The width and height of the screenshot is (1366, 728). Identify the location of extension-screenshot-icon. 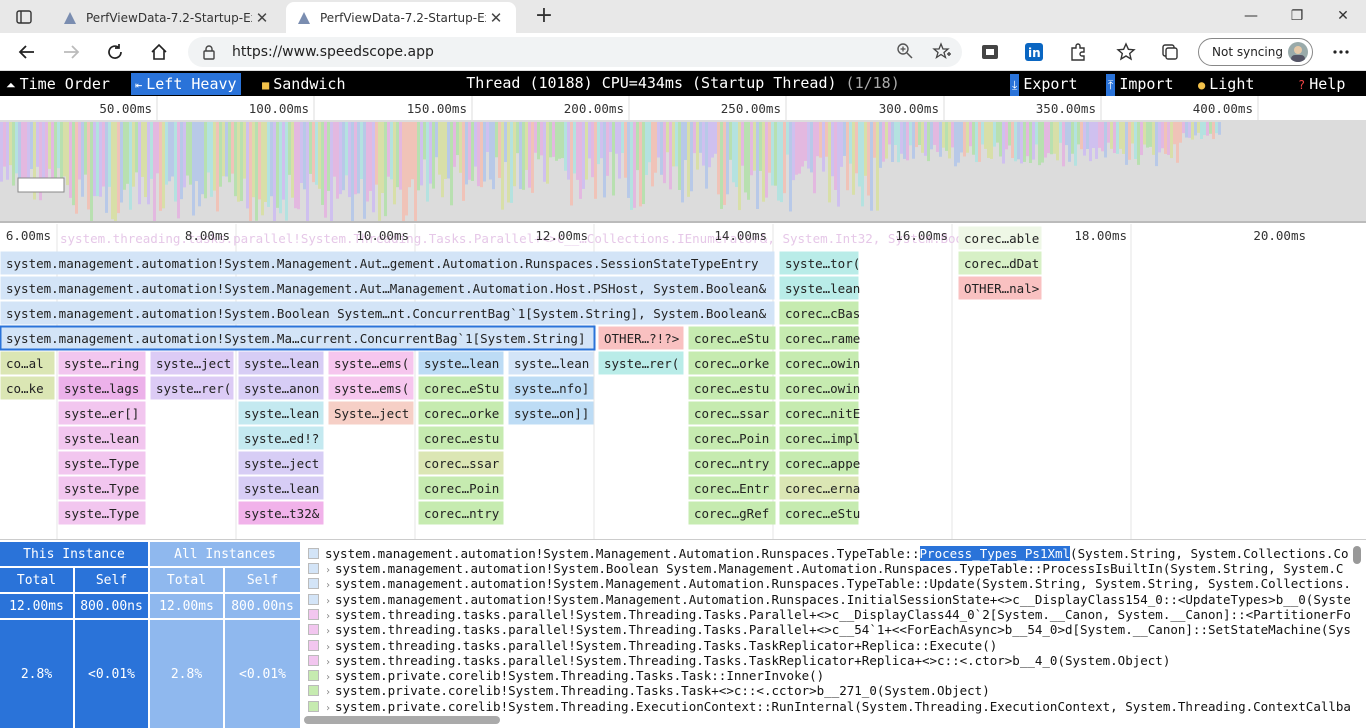
(990, 52).